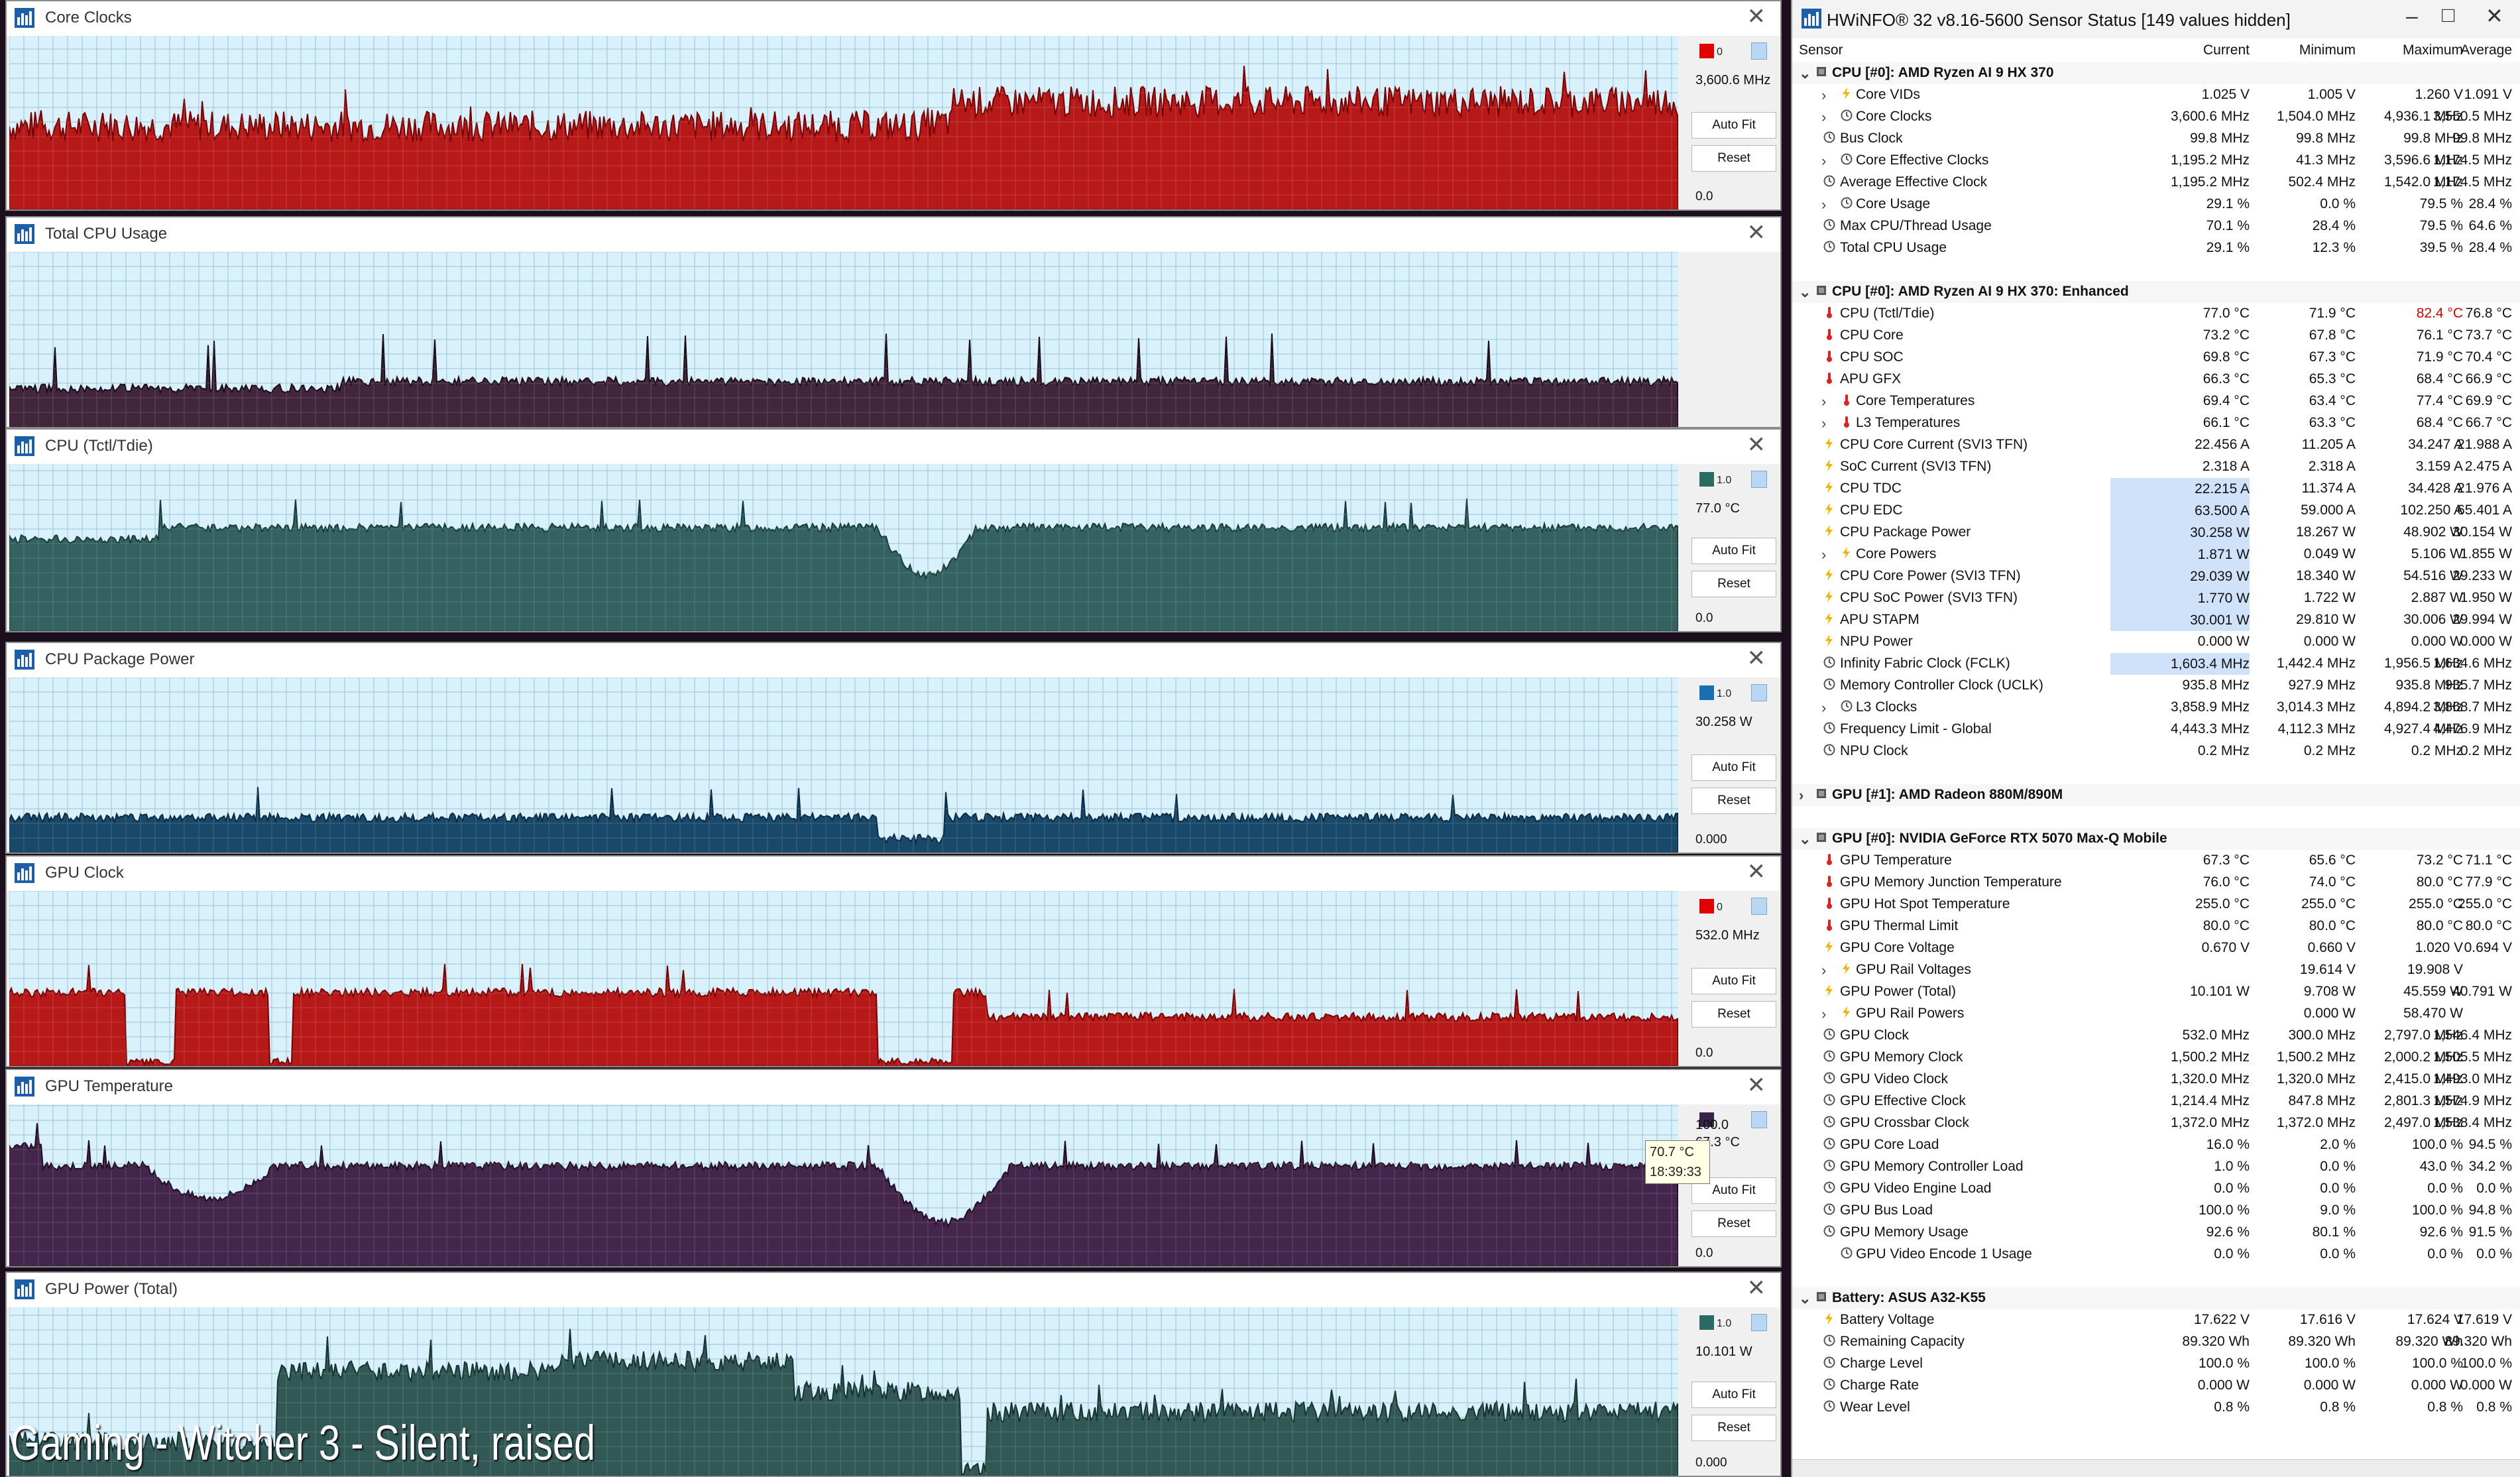 The width and height of the screenshot is (2520, 1477). I want to click on sensor-row: CPU TDC 22.215 A 11.374 A 34.428 A 21.976 A, so click(2156, 489).